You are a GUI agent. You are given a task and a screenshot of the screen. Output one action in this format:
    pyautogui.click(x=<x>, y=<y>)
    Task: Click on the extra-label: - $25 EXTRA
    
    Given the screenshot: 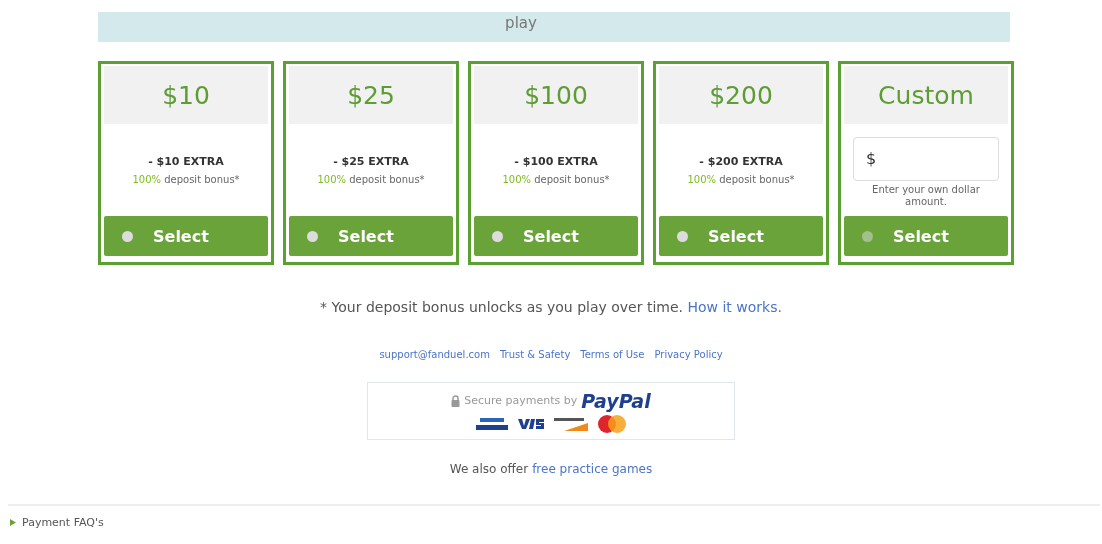 What is the action you would take?
    pyautogui.click(x=371, y=161)
    